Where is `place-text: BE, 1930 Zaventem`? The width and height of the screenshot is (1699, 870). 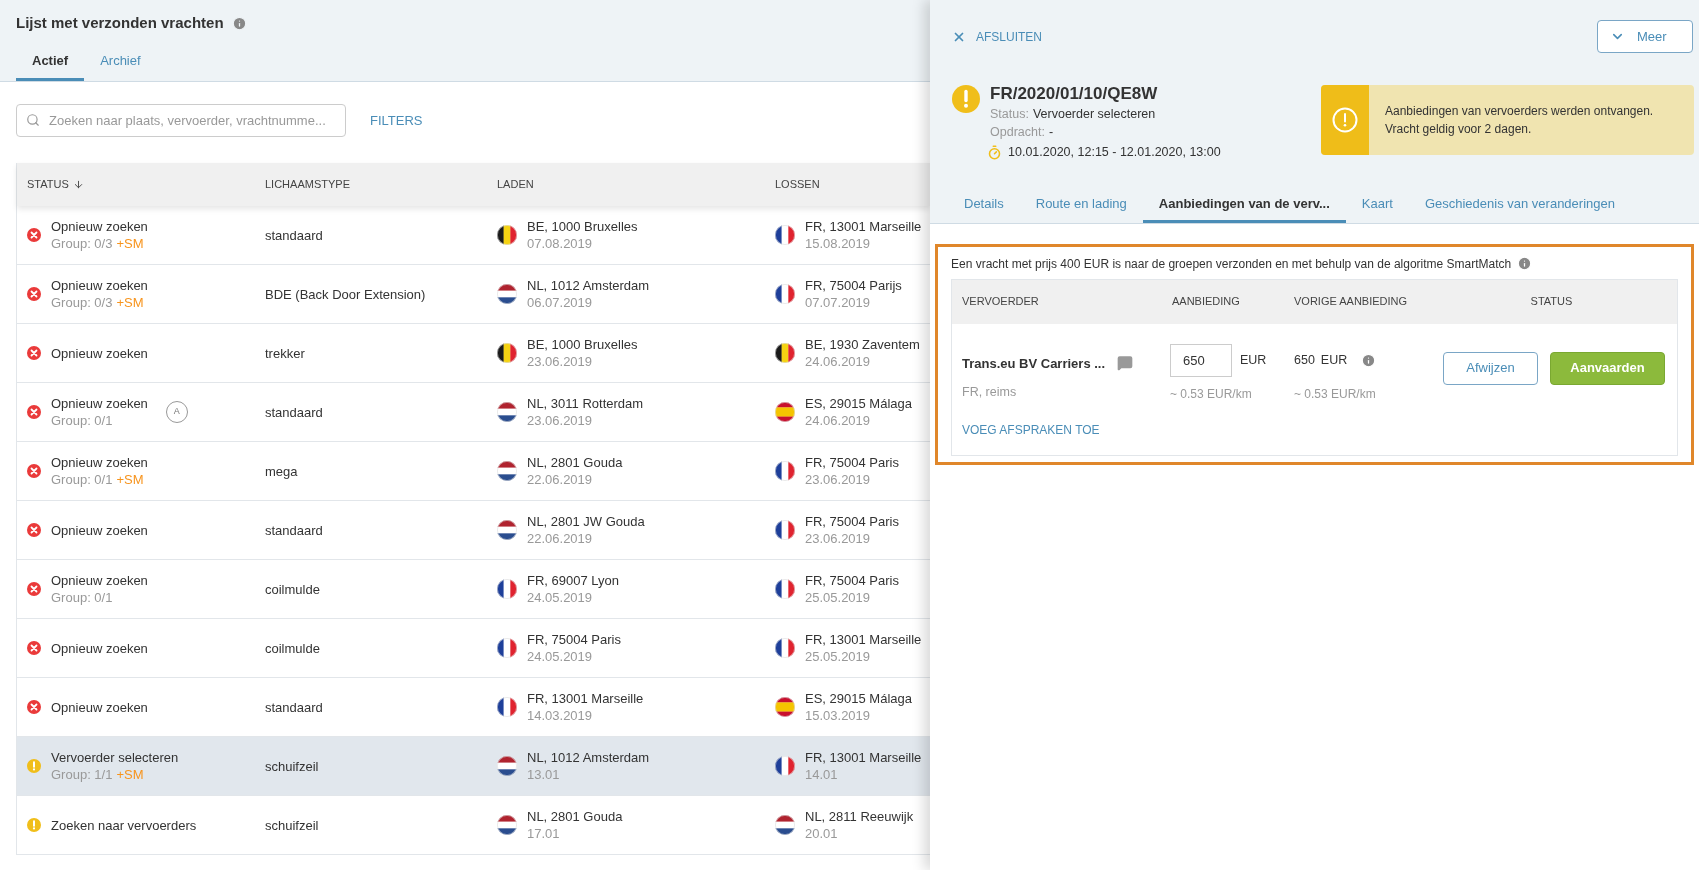
place-text: BE, 1930 Zaventem is located at coordinates (862, 344).